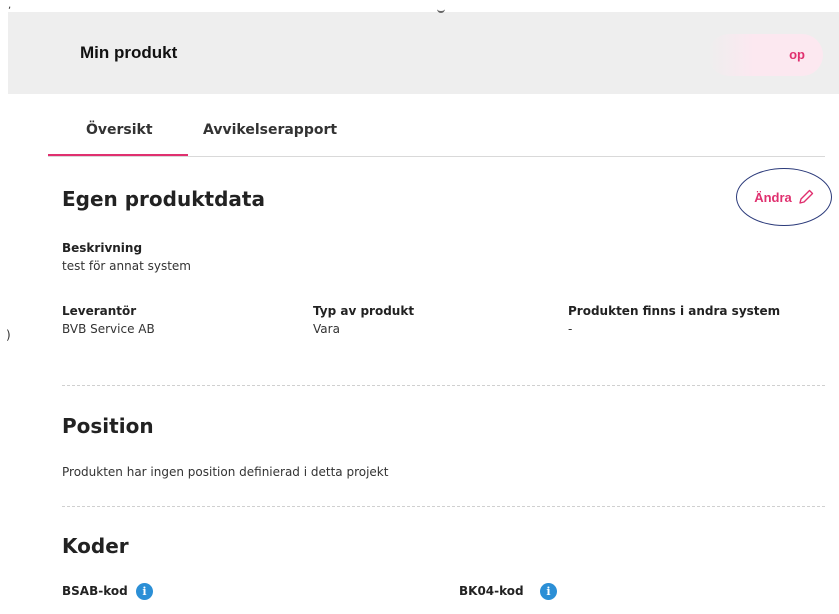 This screenshot has width=839, height=614. I want to click on edge-mark: ,, so click(10, 5).